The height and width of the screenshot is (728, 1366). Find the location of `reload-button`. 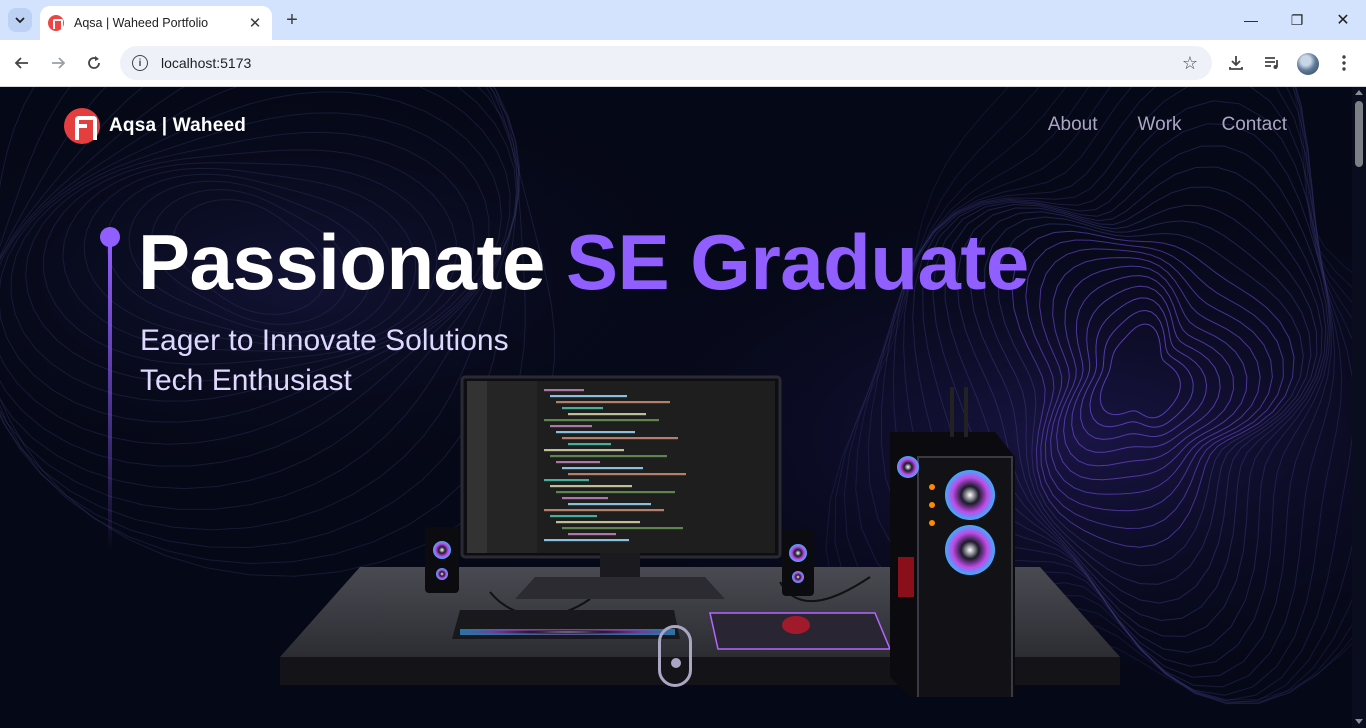

reload-button is located at coordinates (94, 63).